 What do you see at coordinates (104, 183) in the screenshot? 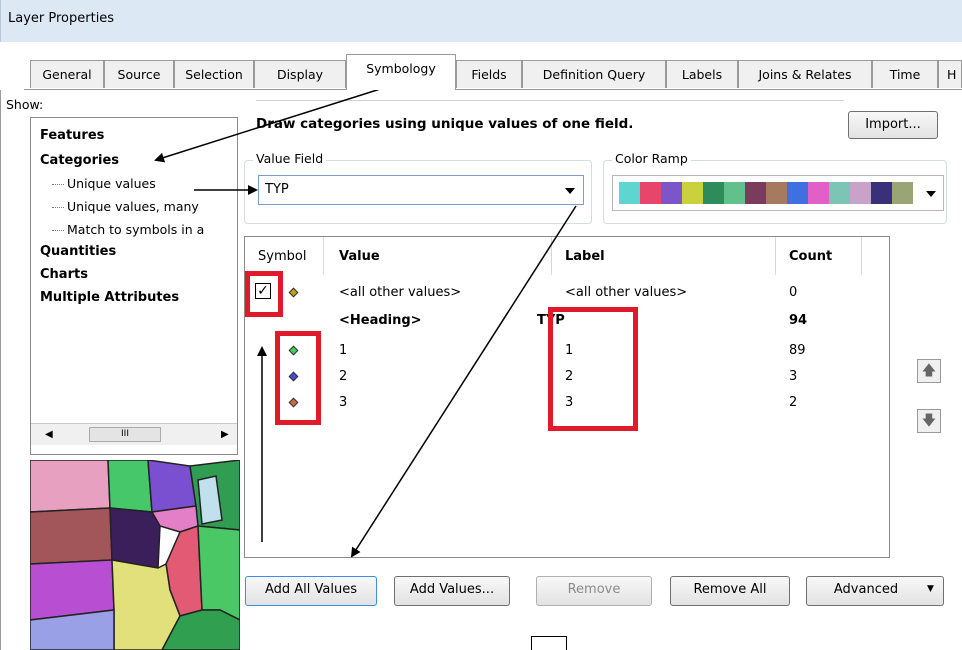
I see `tree-item-unique-values: Unique values` at bounding box center [104, 183].